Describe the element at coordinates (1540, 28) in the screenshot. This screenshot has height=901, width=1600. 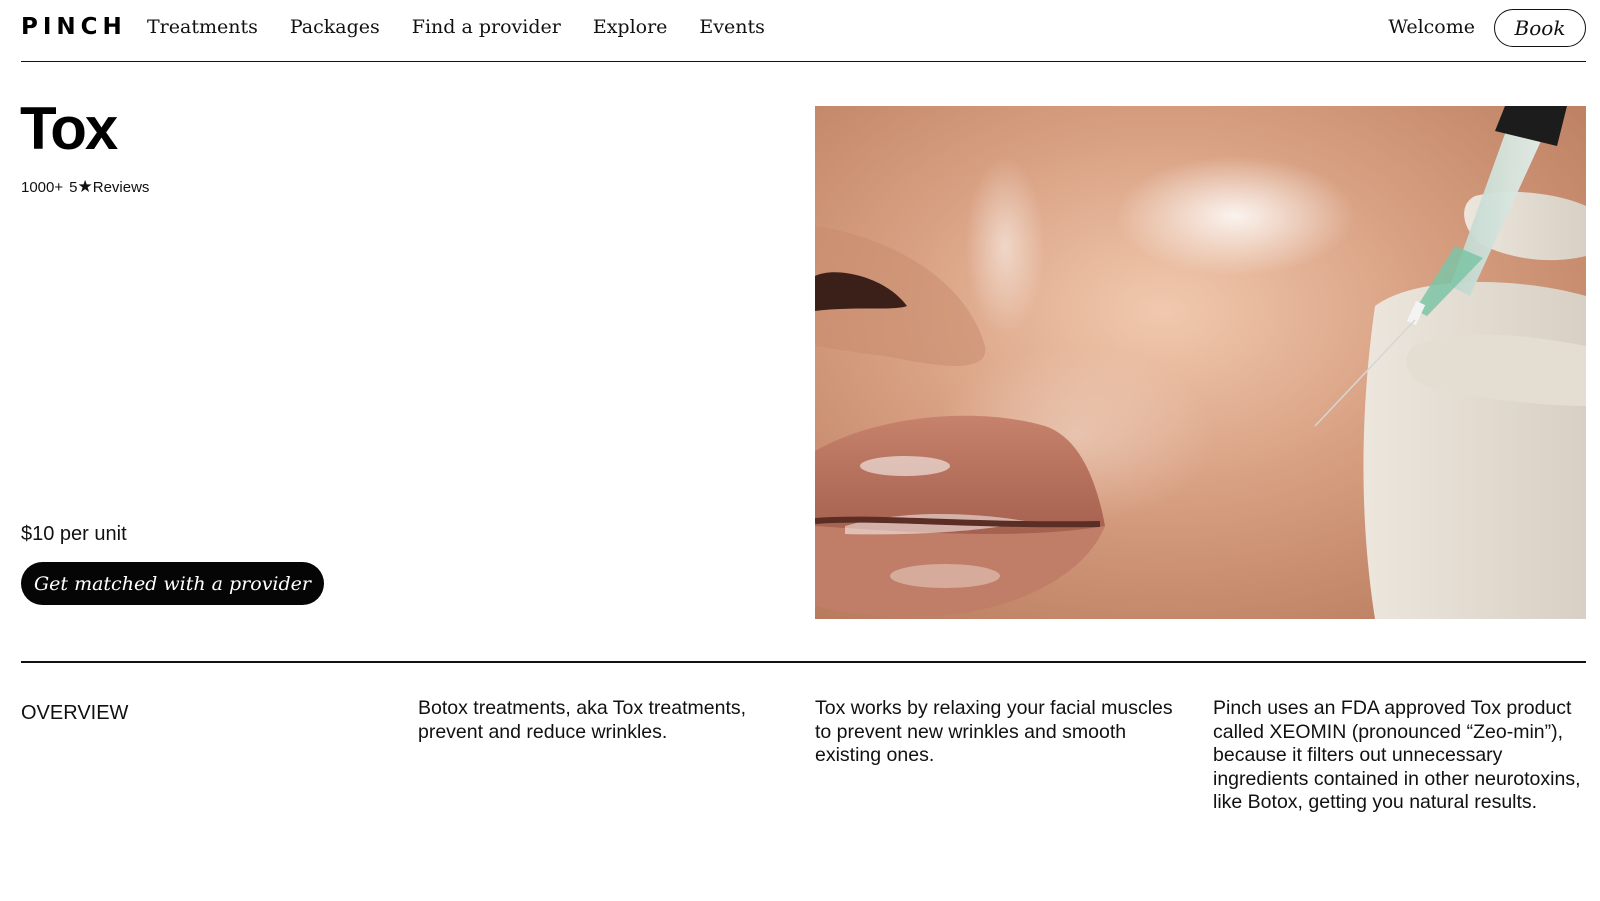
I see `book-button: Book` at that location.